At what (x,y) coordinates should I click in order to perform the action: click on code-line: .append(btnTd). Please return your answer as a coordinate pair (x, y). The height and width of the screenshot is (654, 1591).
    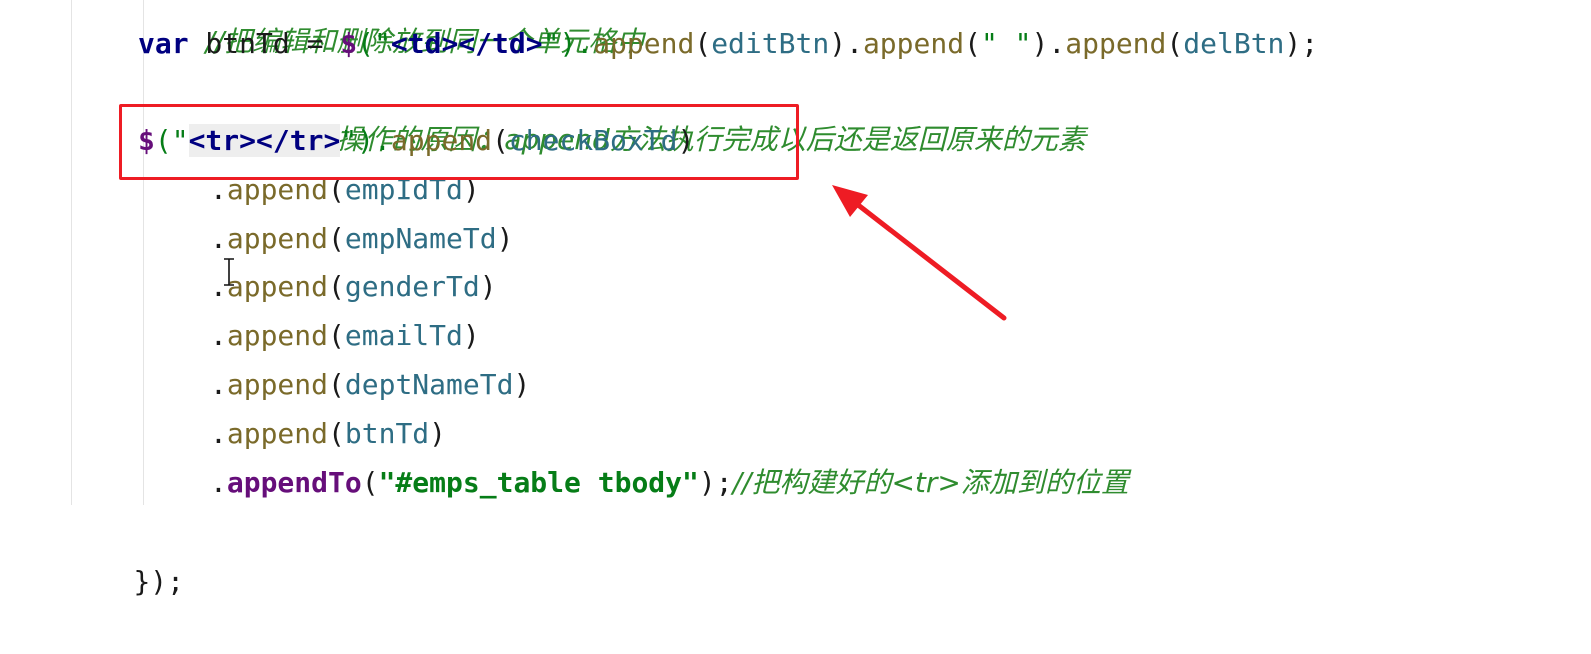
    Looking at the image, I should click on (328, 433).